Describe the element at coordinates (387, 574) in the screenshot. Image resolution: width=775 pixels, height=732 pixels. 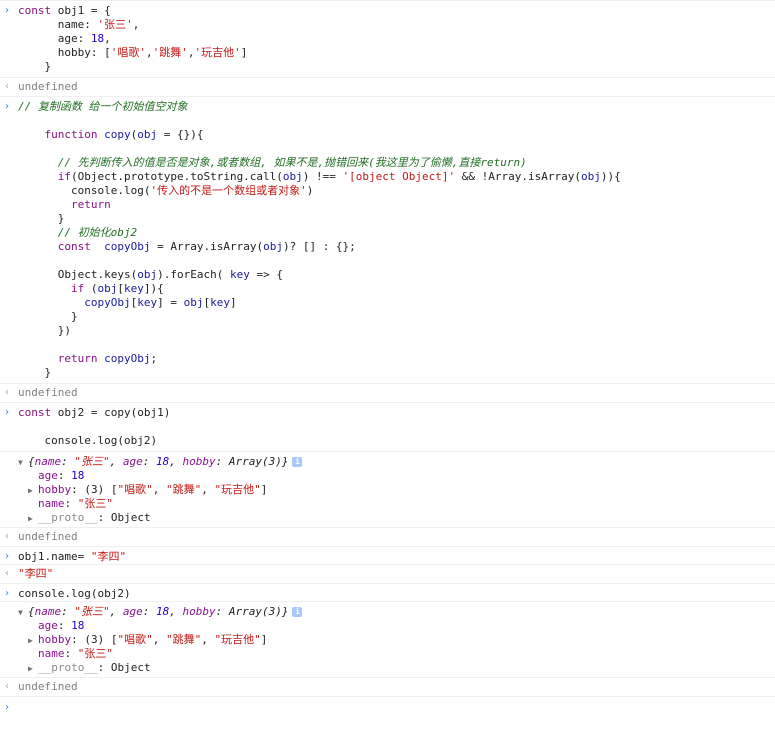
I see `console-result-entry: ‹ "李四"` at that location.